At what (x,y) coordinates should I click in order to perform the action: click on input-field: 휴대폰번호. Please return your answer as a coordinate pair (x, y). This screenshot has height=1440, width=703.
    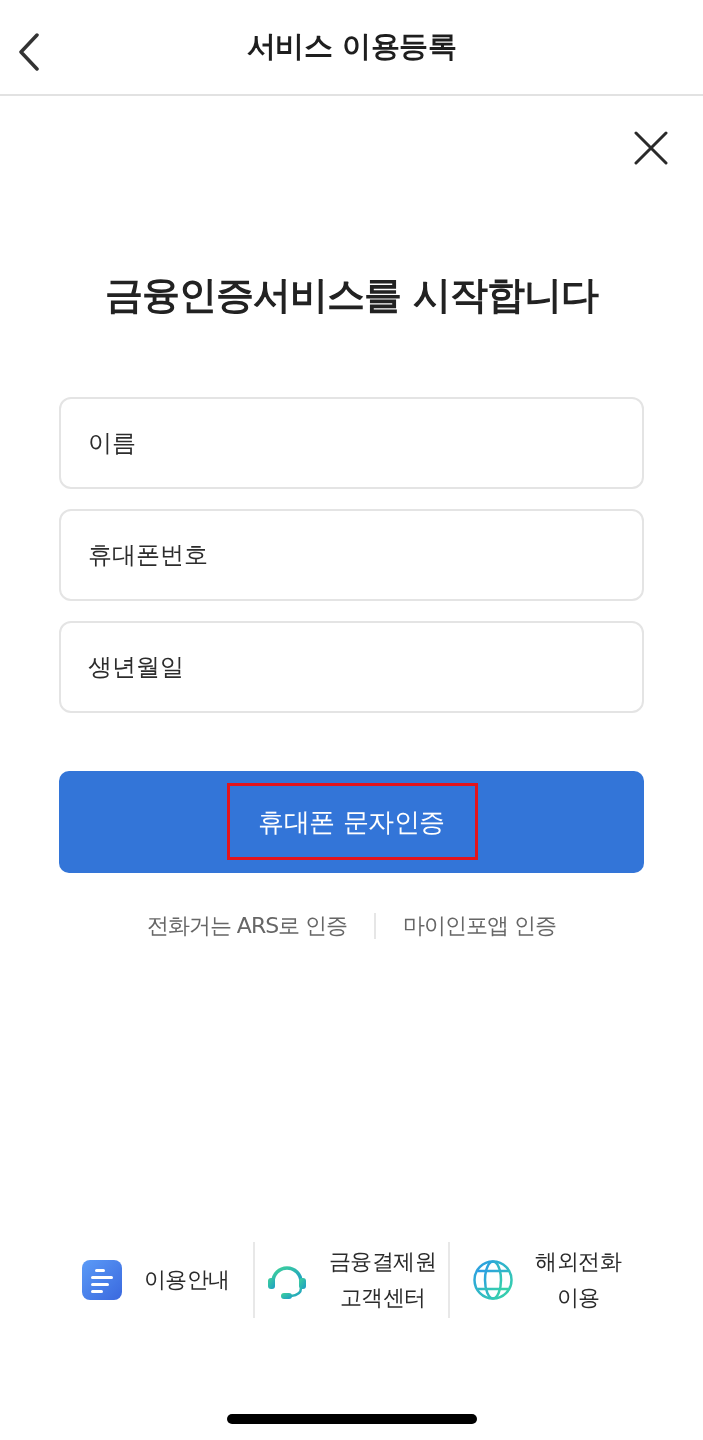
    Looking at the image, I should click on (351, 555).